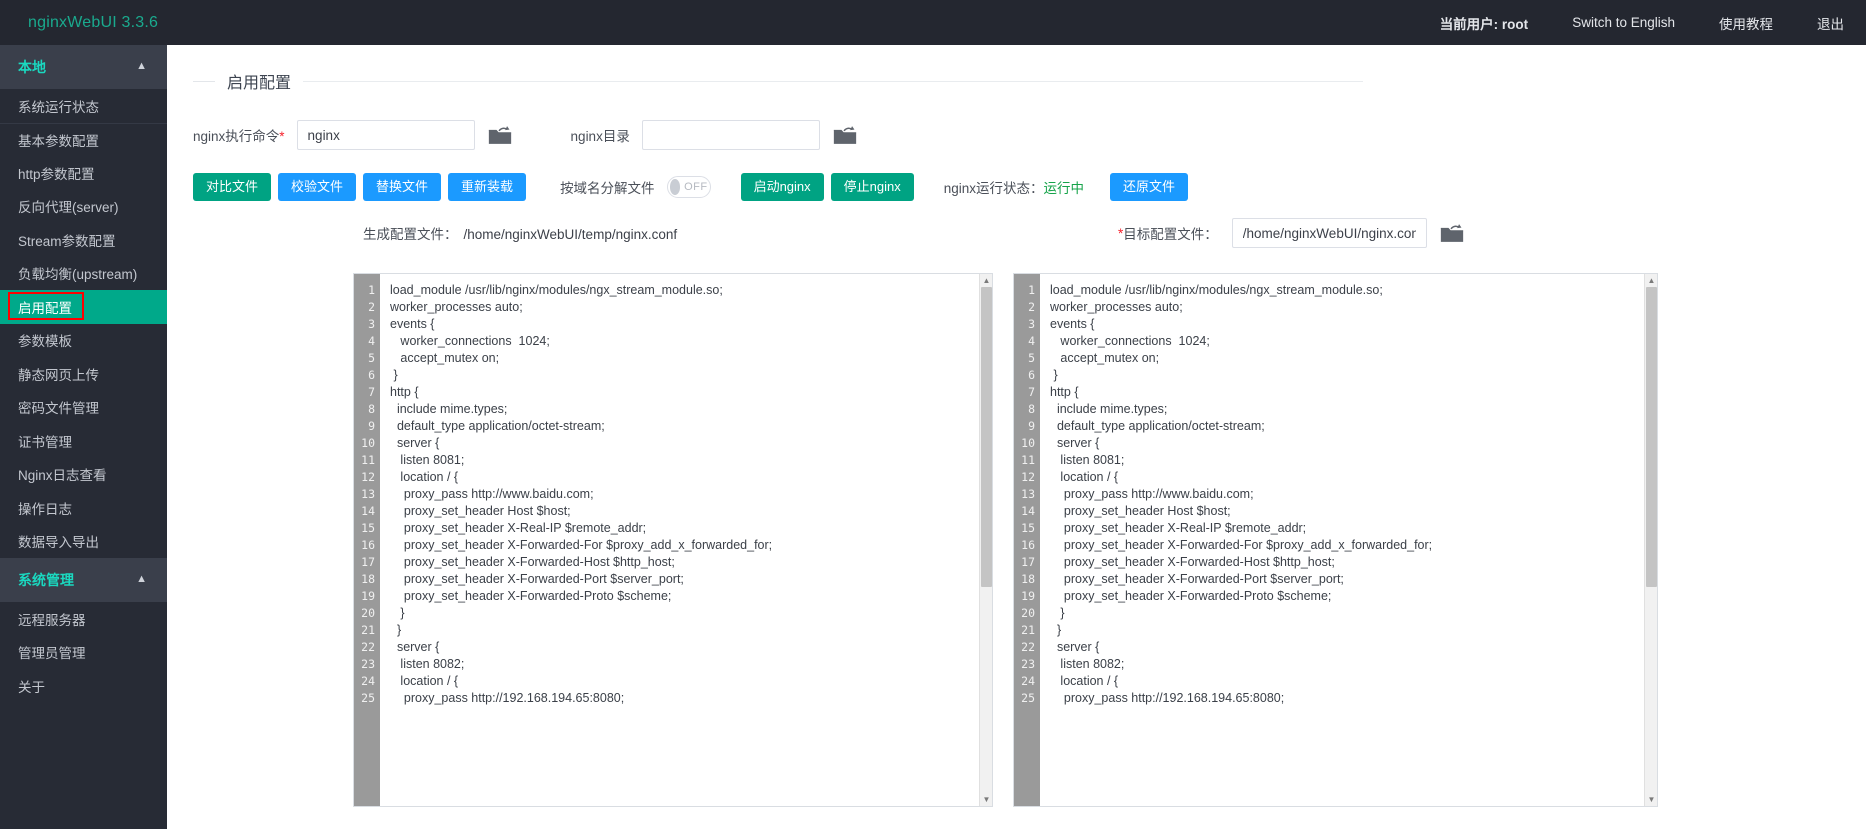 This screenshot has width=1866, height=829. What do you see at coordinates (93, 22) in the screenshot?
I see `app-brand: nginxWebUI 3.3.6` at bounding box center [93, 22].